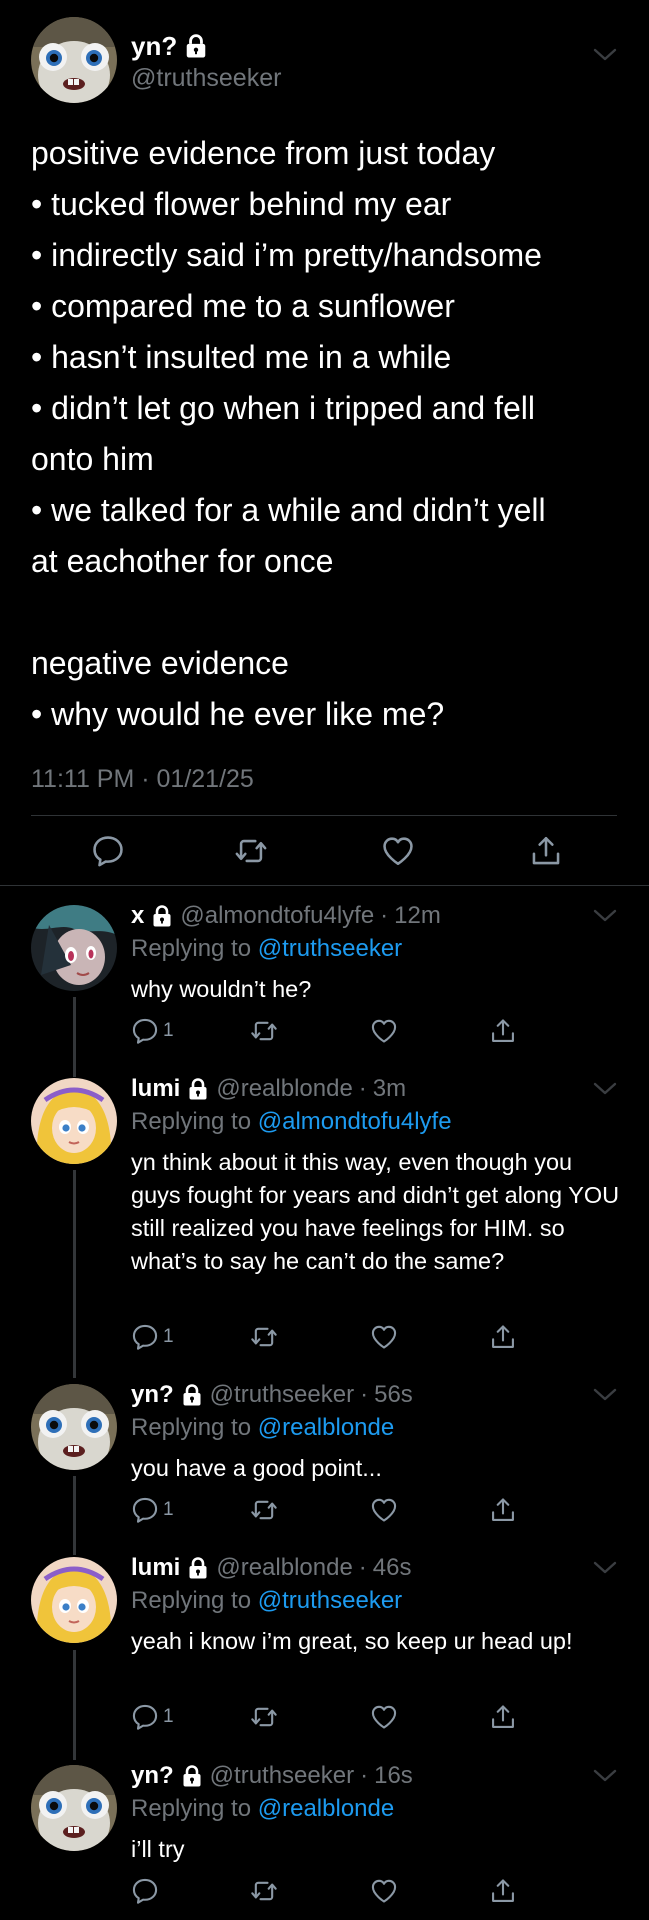 Image resolution: width=649 pixels, height=1920 pixels. I want to click on replying-to: Replying to @realblonde, so click(262, 1809).